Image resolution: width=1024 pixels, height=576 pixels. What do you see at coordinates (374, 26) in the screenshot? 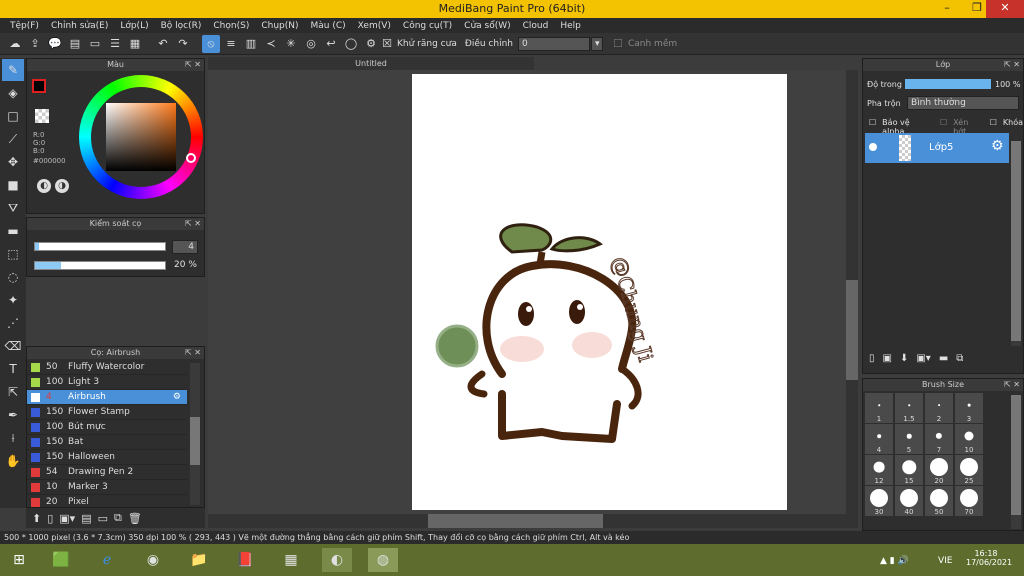
I see `menu-view: Xem(V)` at bounding box center [374, 26].